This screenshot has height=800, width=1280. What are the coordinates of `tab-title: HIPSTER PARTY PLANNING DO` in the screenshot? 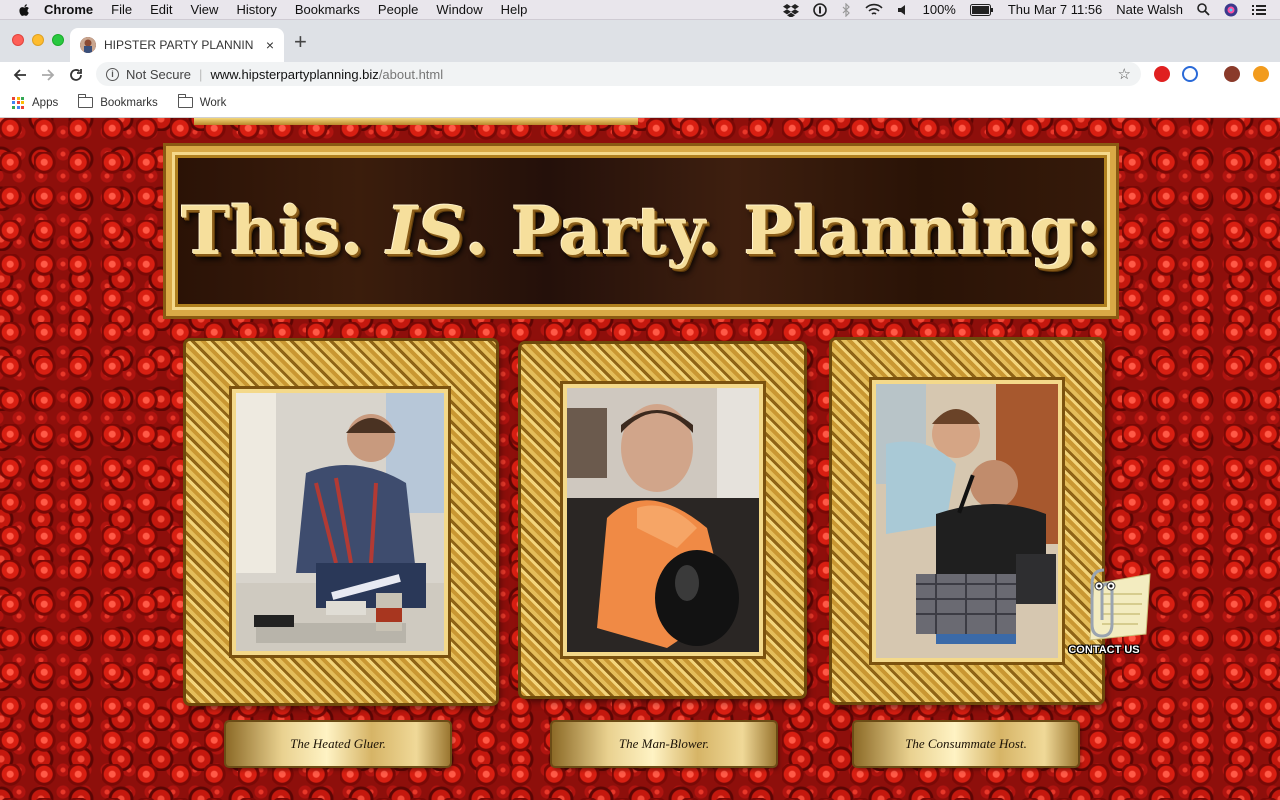 It's located at (179, 45).